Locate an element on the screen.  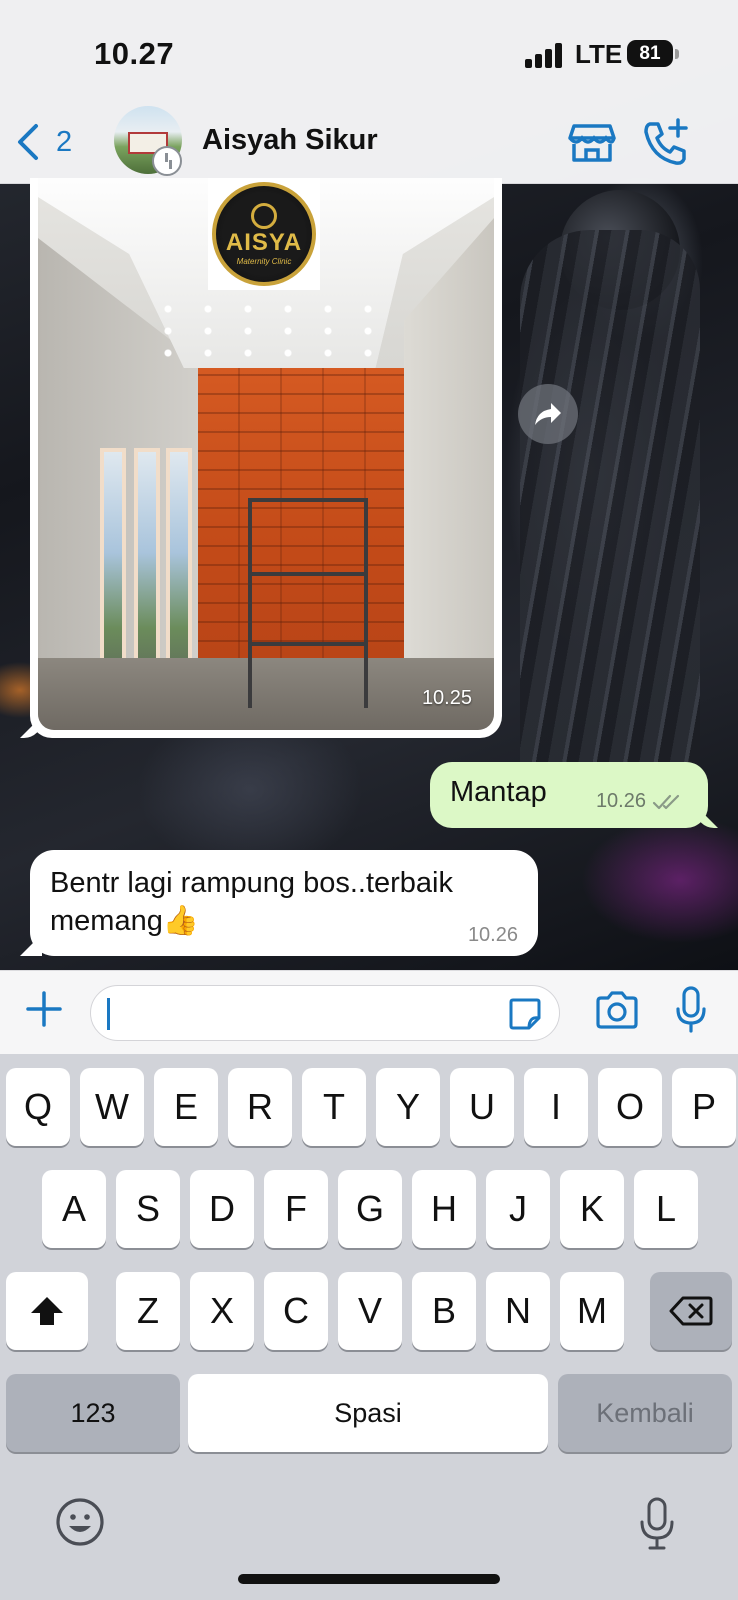
back-button: 2 is located at coordinates (49, 142).